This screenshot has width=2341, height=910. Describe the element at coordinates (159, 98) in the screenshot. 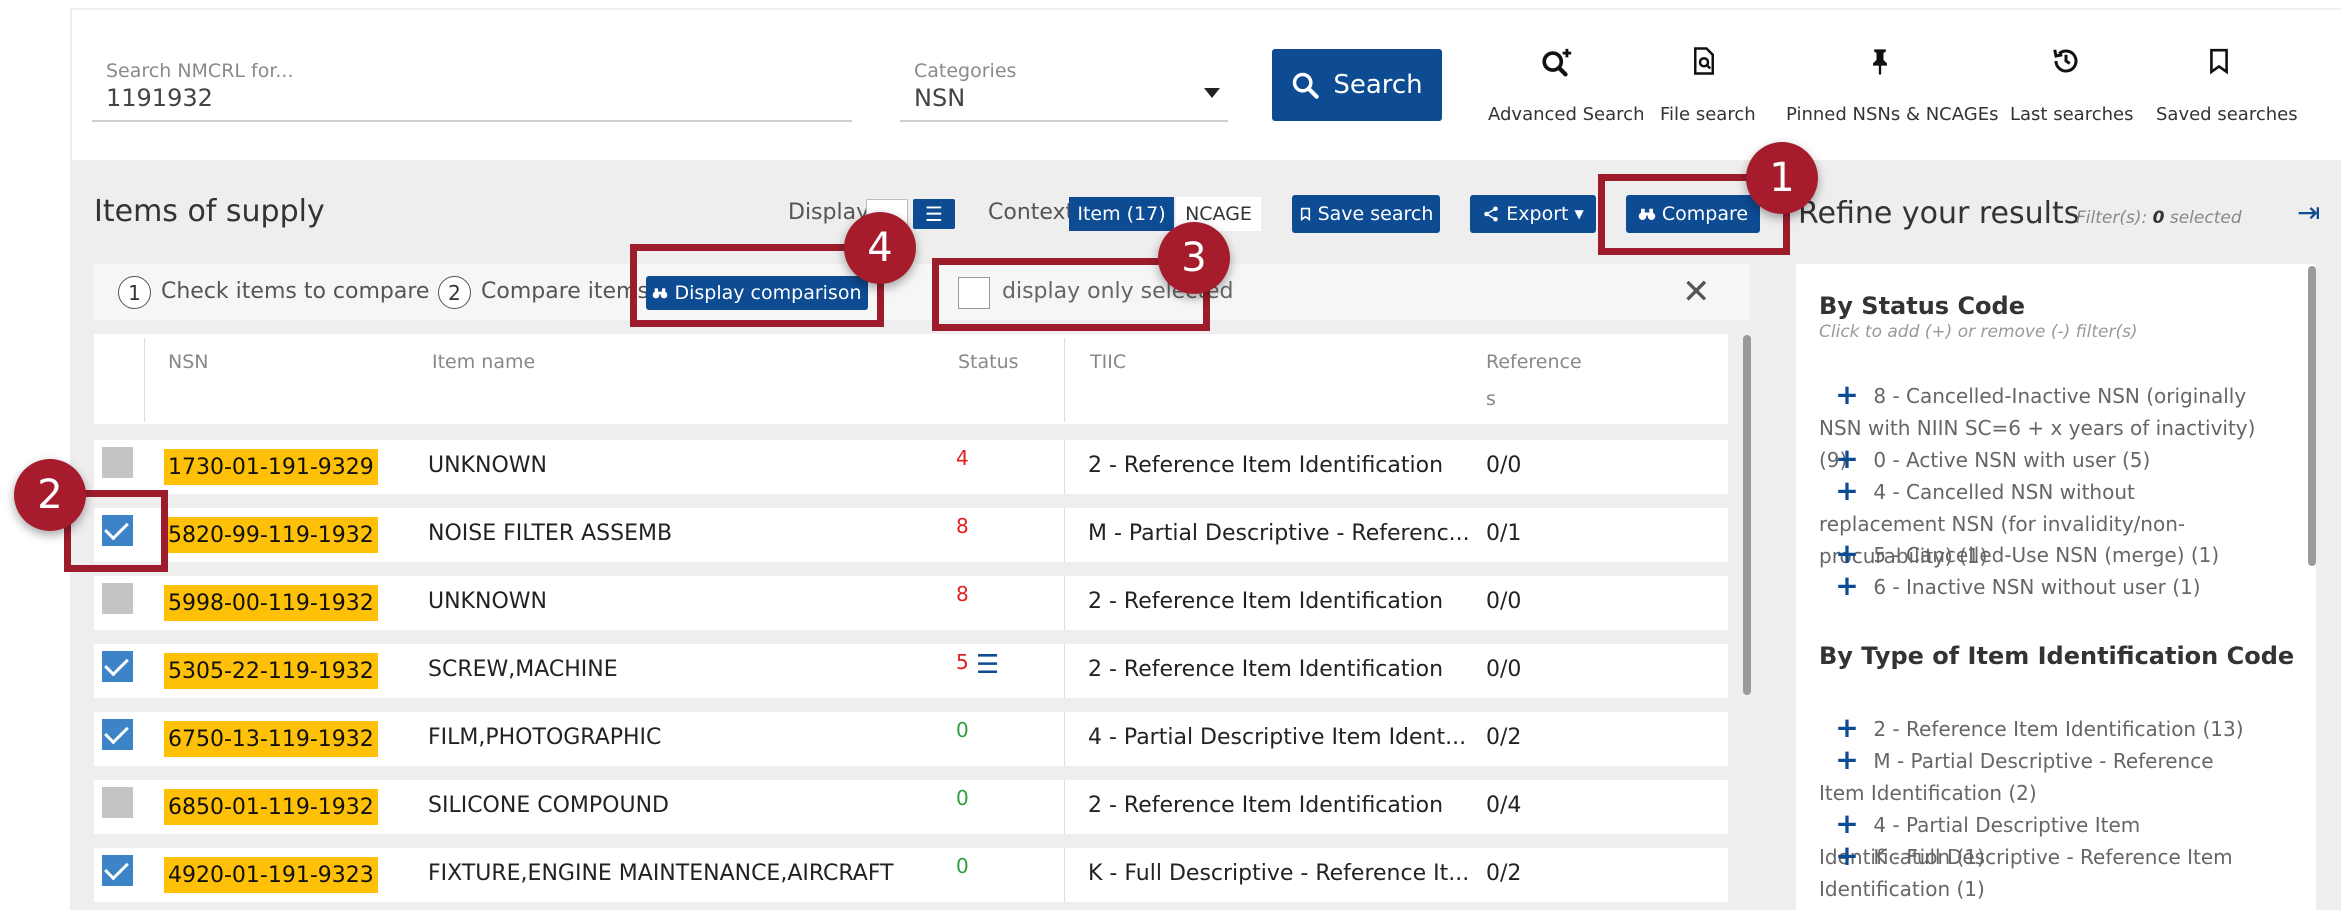

I see `search-input-value: 1191932` at that location.